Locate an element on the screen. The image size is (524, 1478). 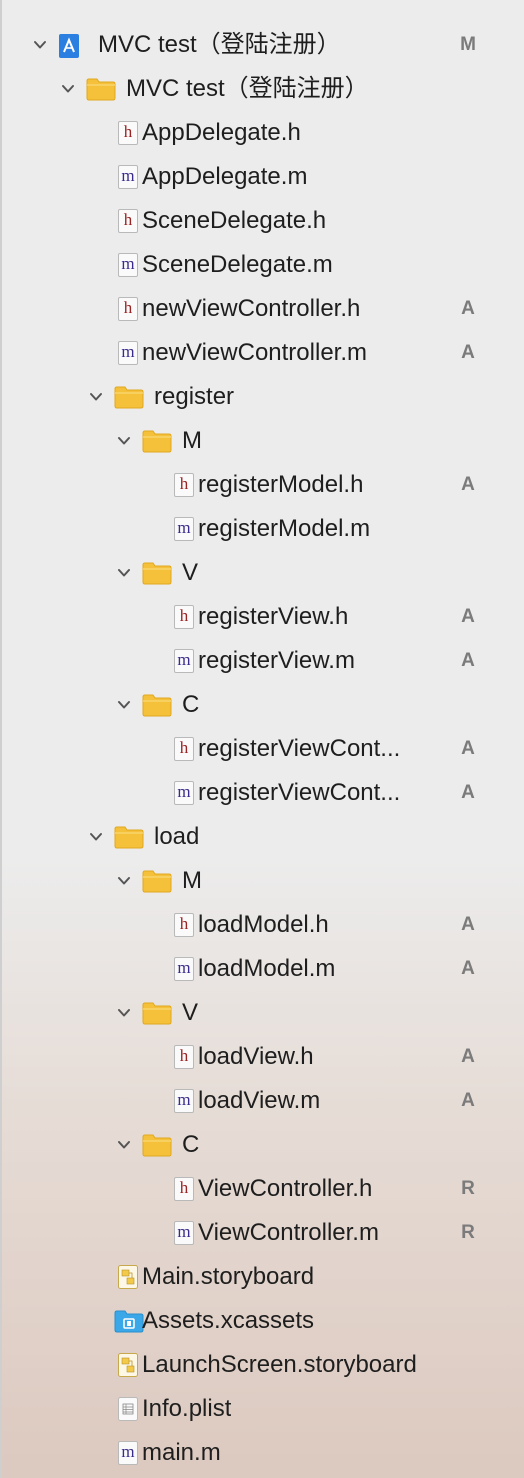
tree-group-register-c-folder: C is located at coordinates (262, 705).